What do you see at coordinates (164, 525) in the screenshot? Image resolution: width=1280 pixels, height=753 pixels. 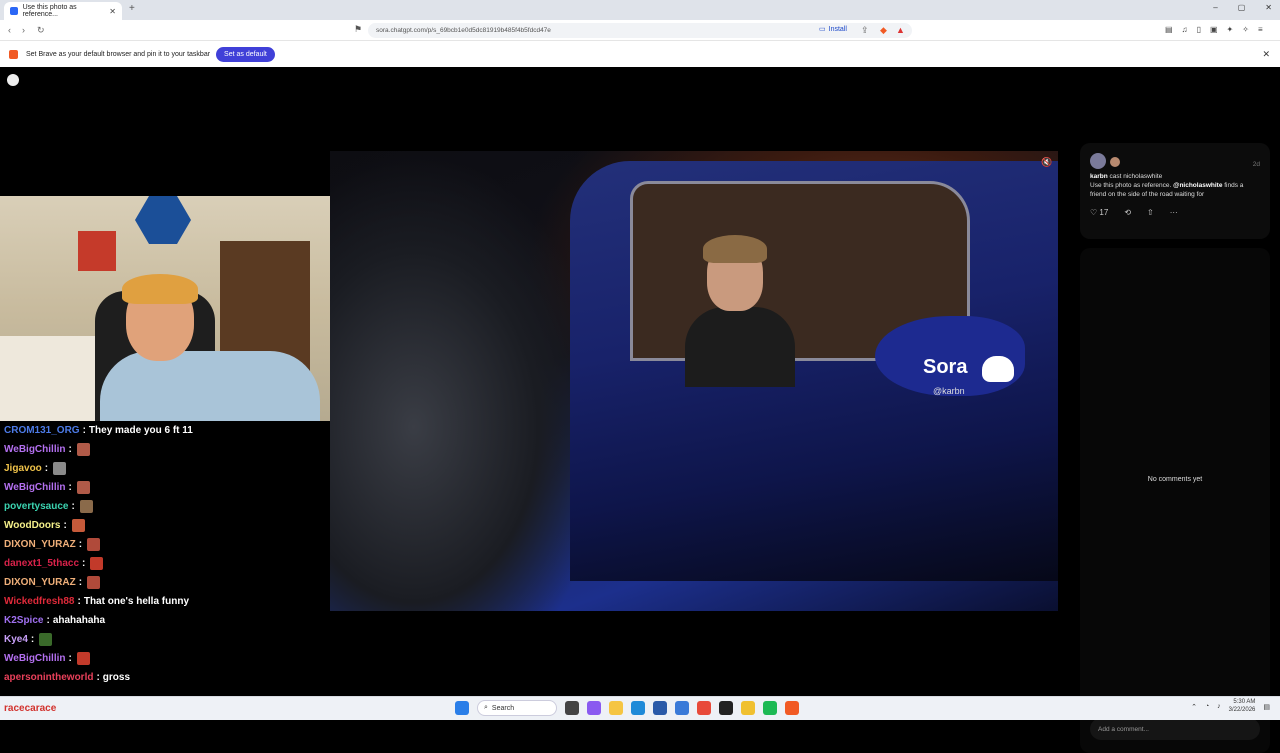 I see `chat-message: WoodDoors:` at bounding box center [164, 525].